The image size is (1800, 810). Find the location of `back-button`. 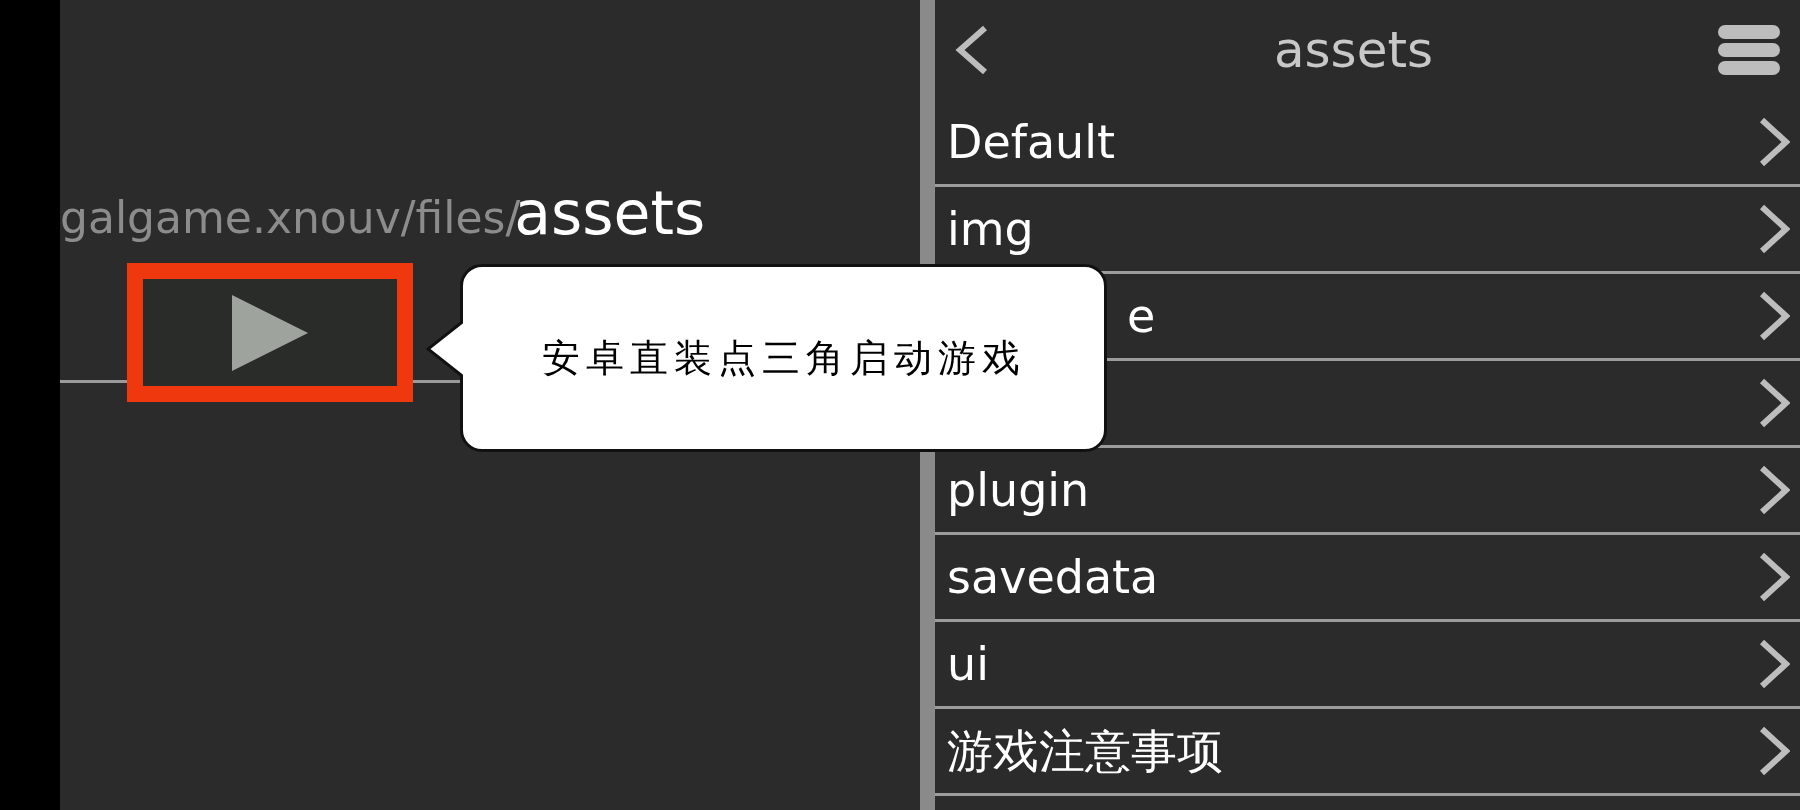

back-button is located at coordinates (972, 50).